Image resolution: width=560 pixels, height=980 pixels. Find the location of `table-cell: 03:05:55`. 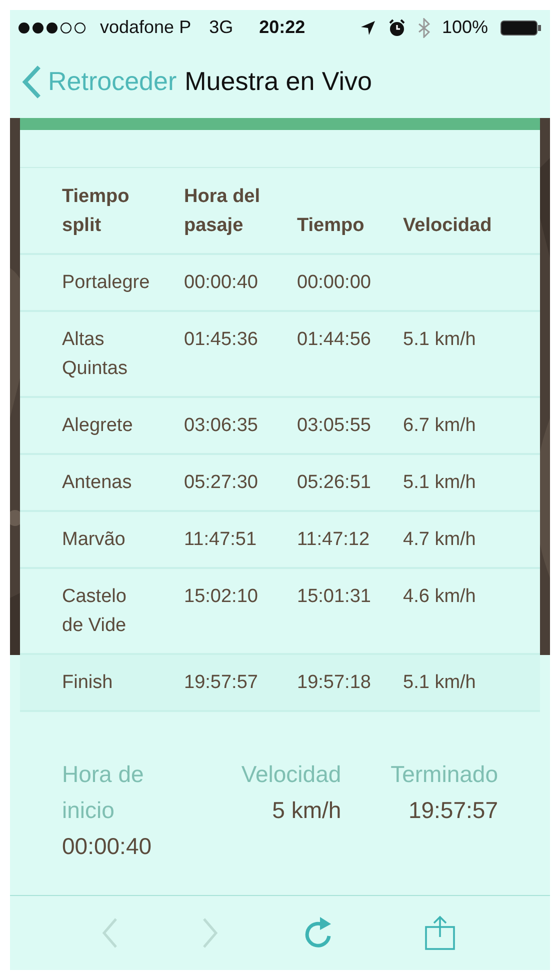

table-cell: 03:05:55 is located at coordinates (334, 425).